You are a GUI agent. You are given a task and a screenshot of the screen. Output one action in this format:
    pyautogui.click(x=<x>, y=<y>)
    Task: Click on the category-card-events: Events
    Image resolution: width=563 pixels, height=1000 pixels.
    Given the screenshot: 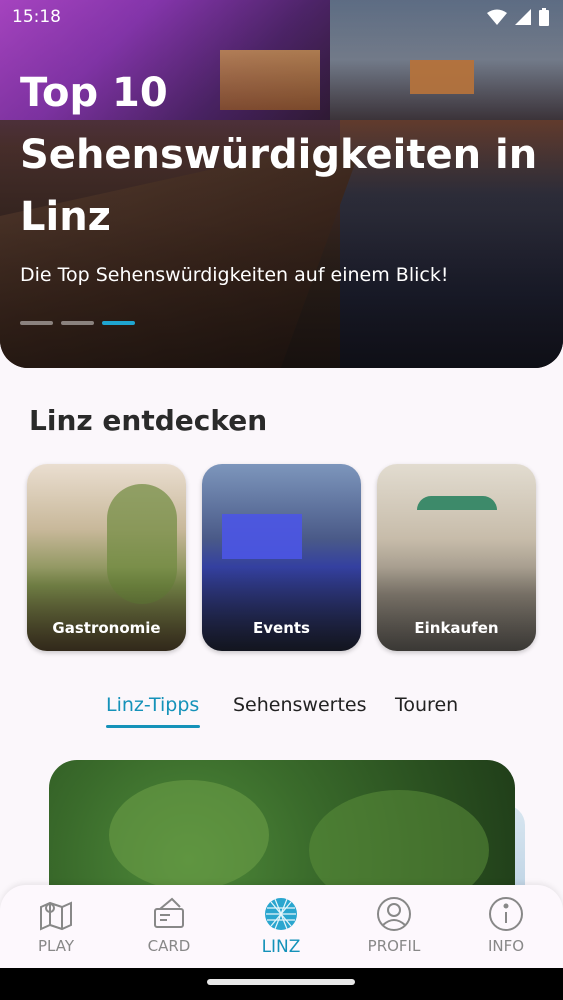 What is the action you would take?
    pyautogui.click(x=281, y=557)
    